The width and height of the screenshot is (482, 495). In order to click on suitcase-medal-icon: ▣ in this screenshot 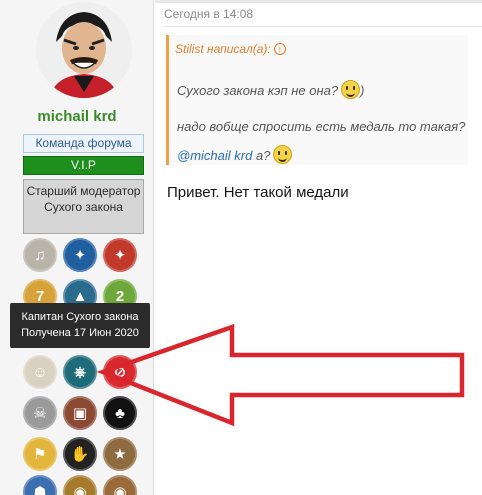, I will do `click(80, 413)`.